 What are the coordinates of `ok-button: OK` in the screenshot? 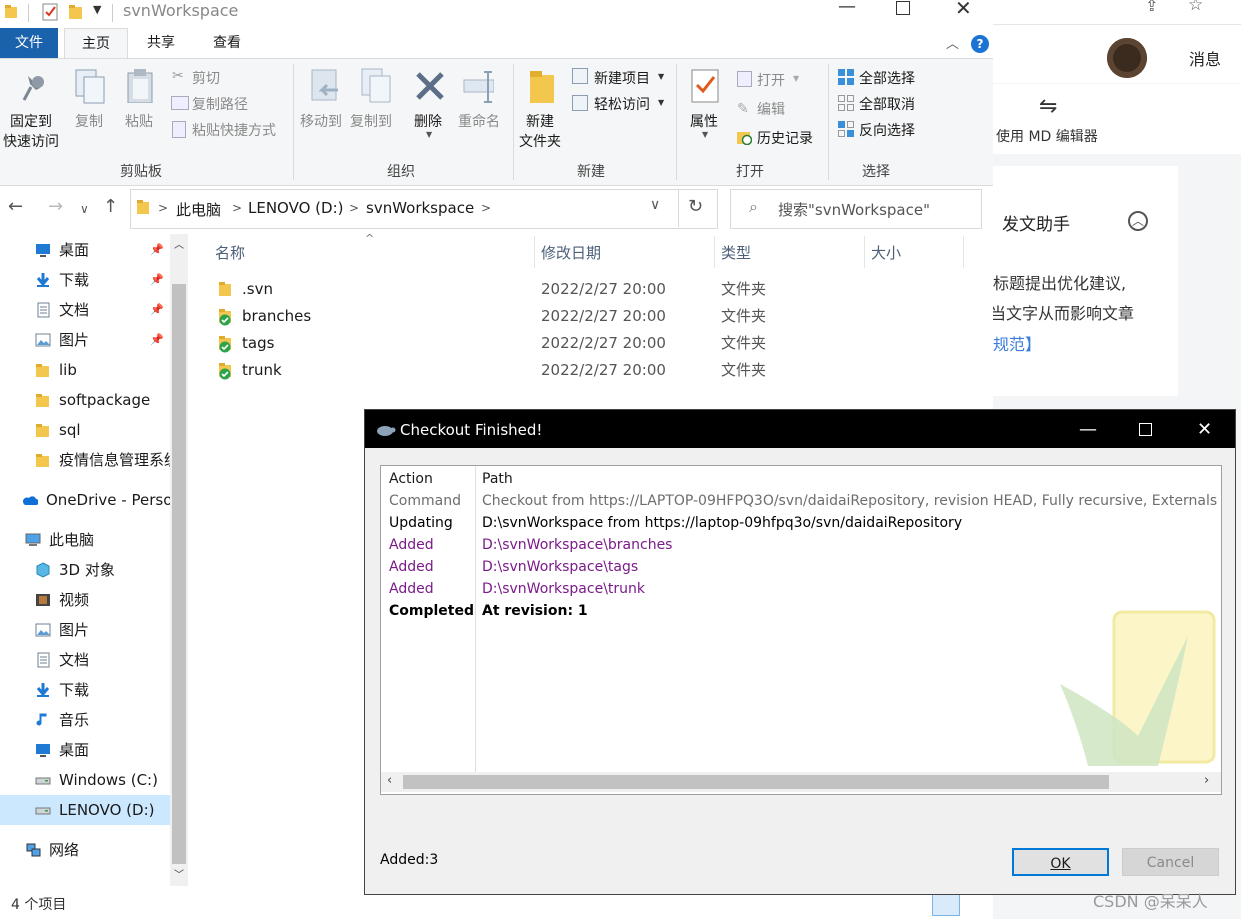 It's located at (1060, 862).